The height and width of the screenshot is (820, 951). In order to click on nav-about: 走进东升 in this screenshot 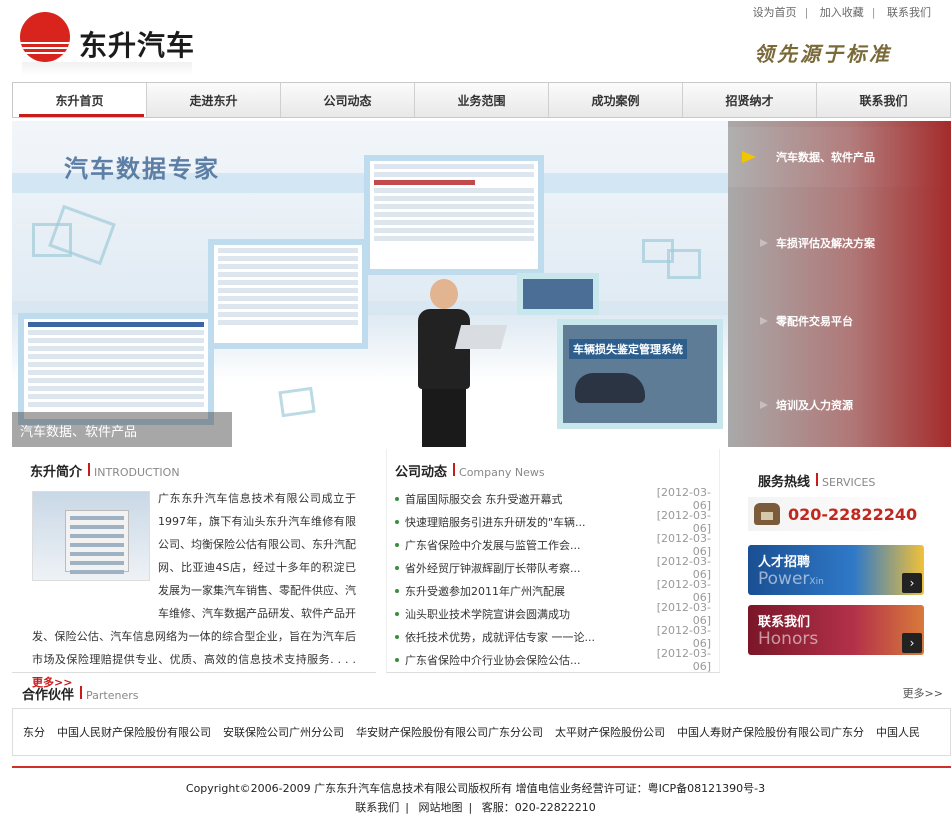, I will do `click(214, 100)`.